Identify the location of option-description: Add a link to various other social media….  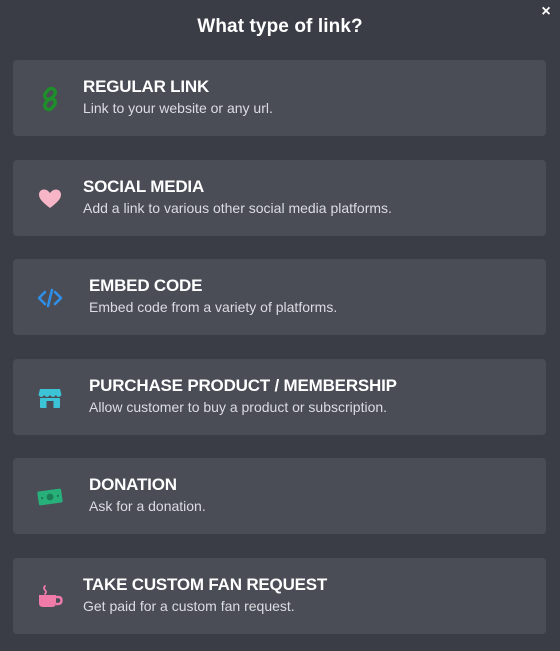
(237, 207).